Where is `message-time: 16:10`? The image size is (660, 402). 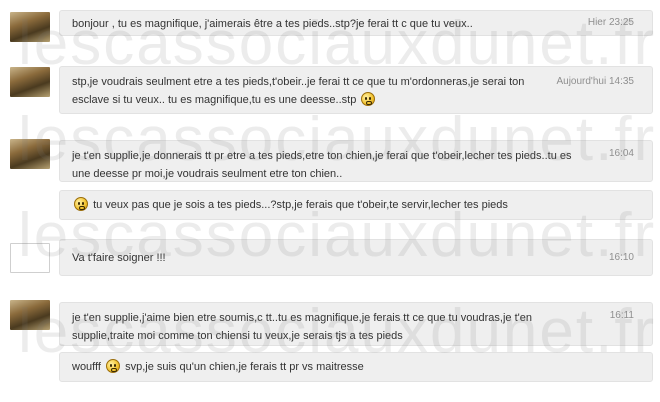 message-time: 16:10 is located at coordinates (621, 257).